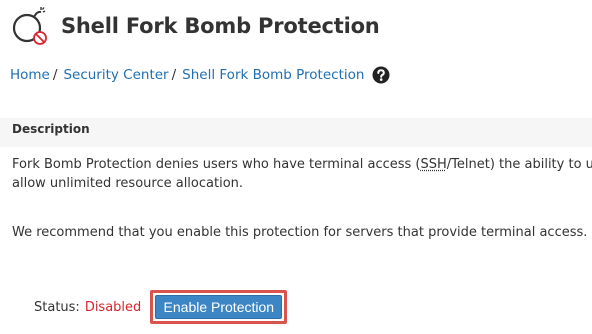 The image size is (592, 334). Describe the element at coordinates (30, 75) in the screenshot. I see `breadcrumb-home: Home` at that location.